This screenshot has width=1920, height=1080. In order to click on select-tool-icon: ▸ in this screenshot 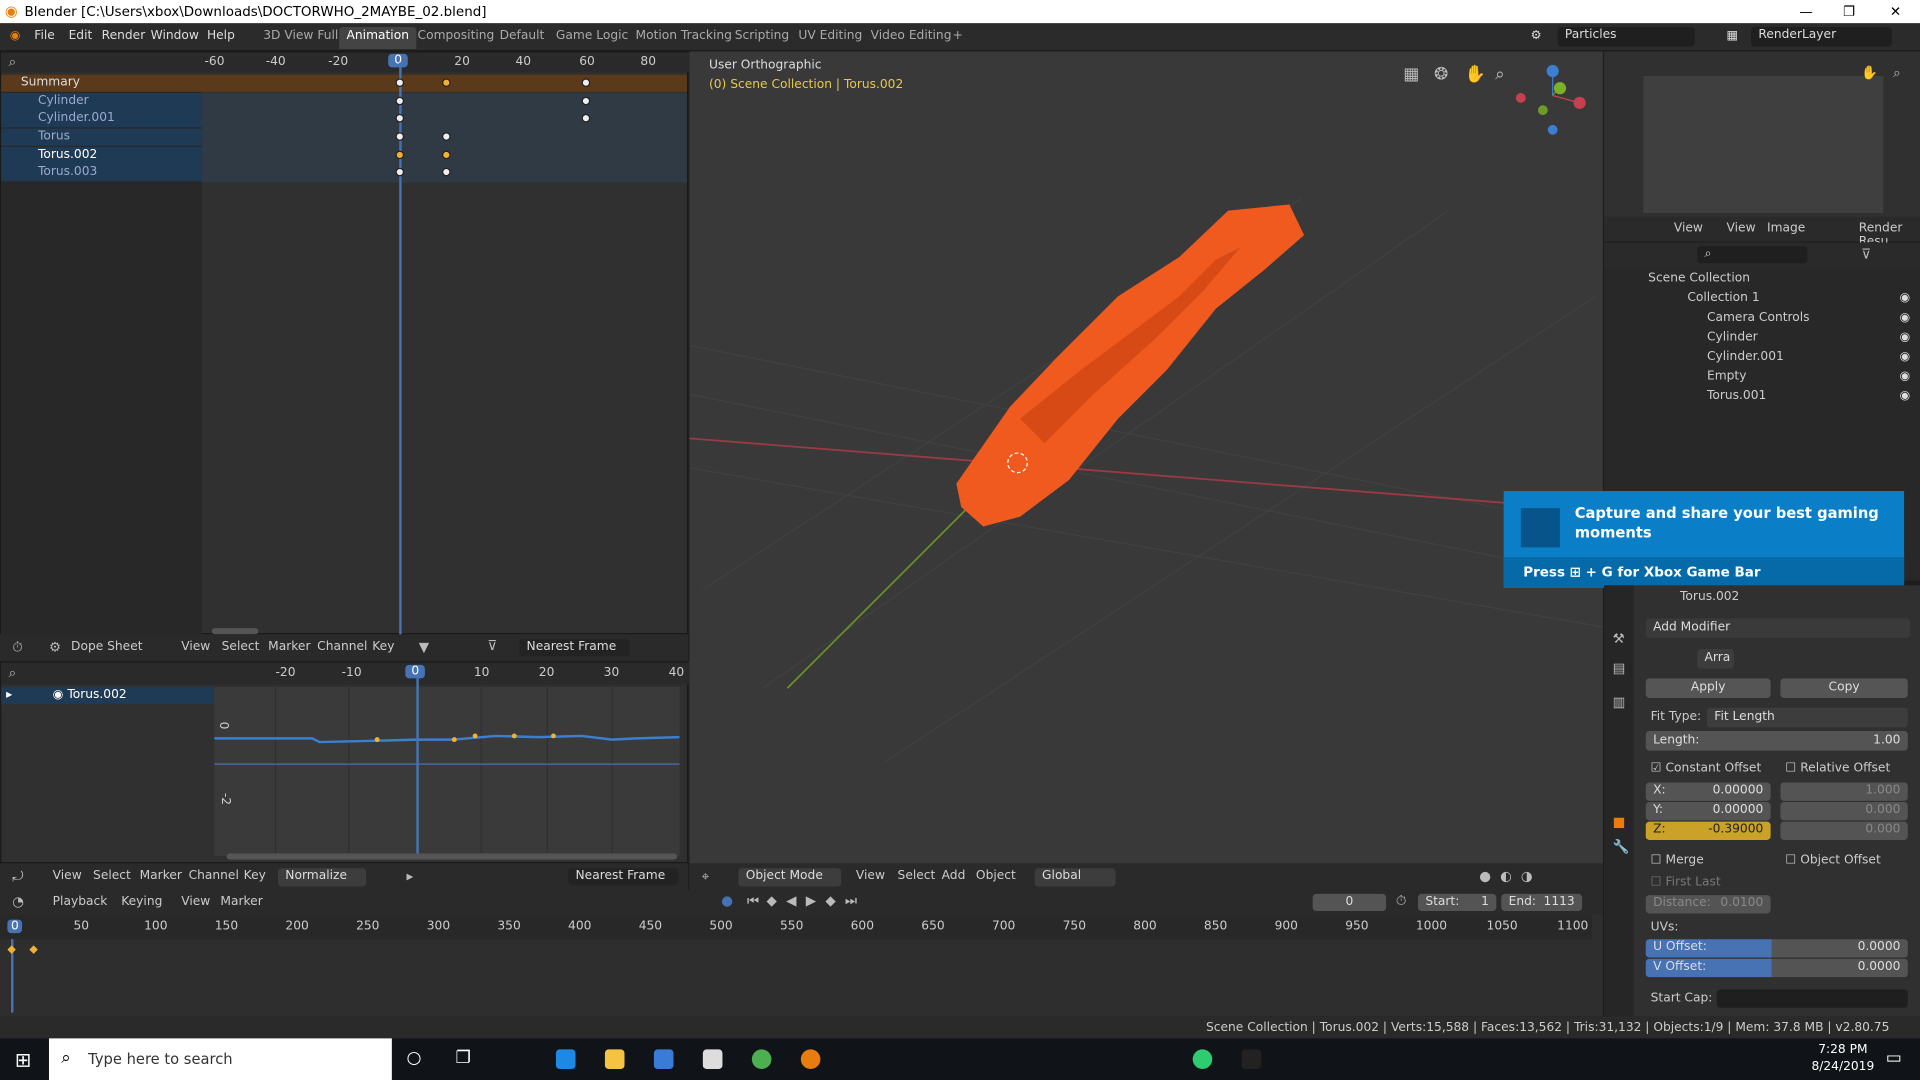, I will do `click(410, 875)`.